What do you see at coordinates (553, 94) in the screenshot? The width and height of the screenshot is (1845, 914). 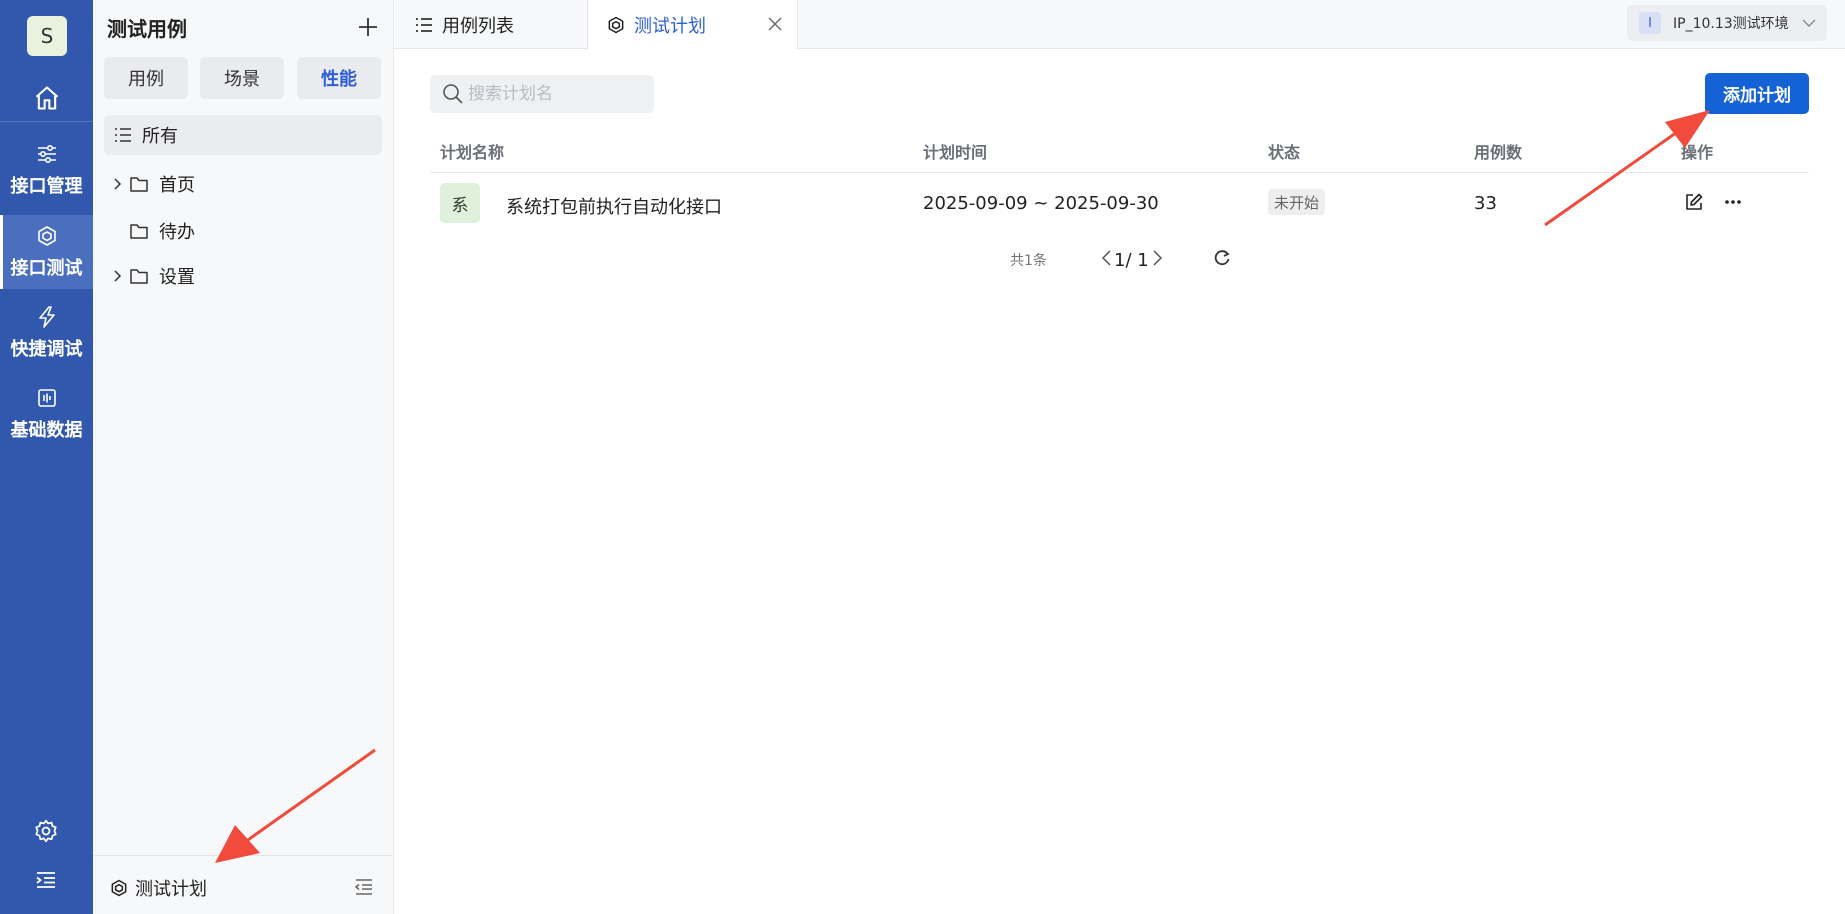 I see `search-input` at bounding box center [553, 94].